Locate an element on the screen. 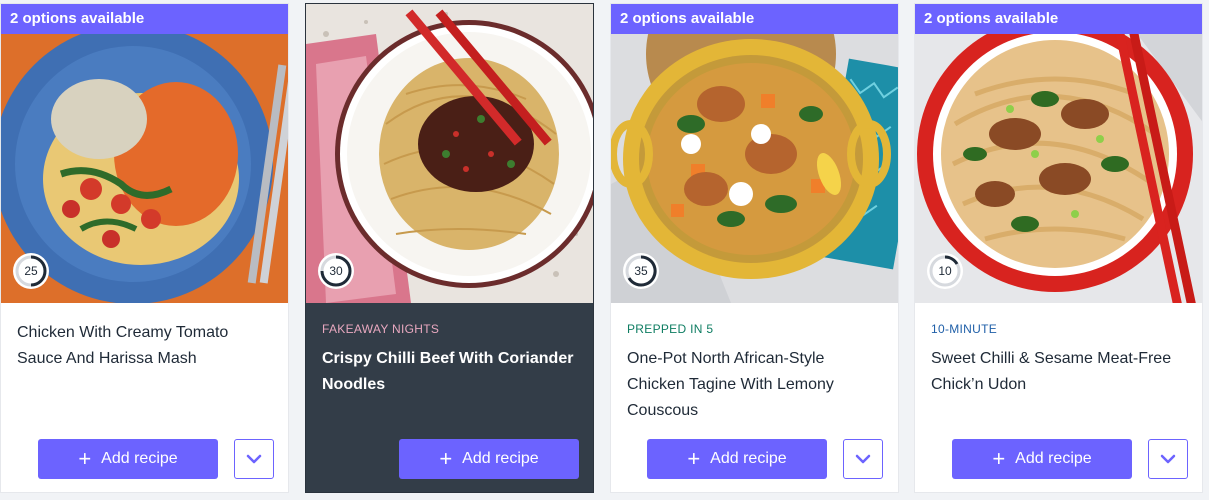 This screenshot has height=500, width=1209. recipe-tag: 10-MINUTE is located at coordinates (964, 329).